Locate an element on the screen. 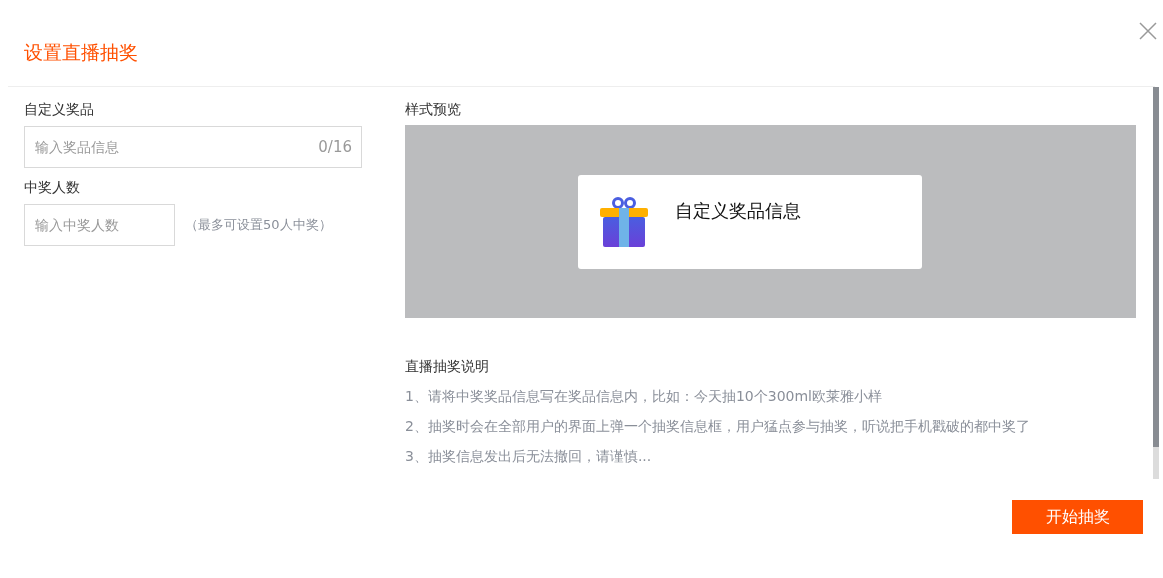  close-icon is located at coordinates (1148, 31).